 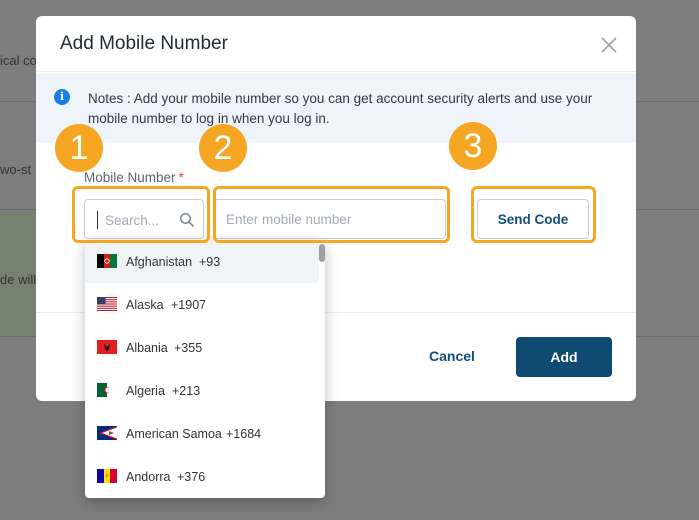 I want to click on background-text: de will, so click(x=18, y=279).